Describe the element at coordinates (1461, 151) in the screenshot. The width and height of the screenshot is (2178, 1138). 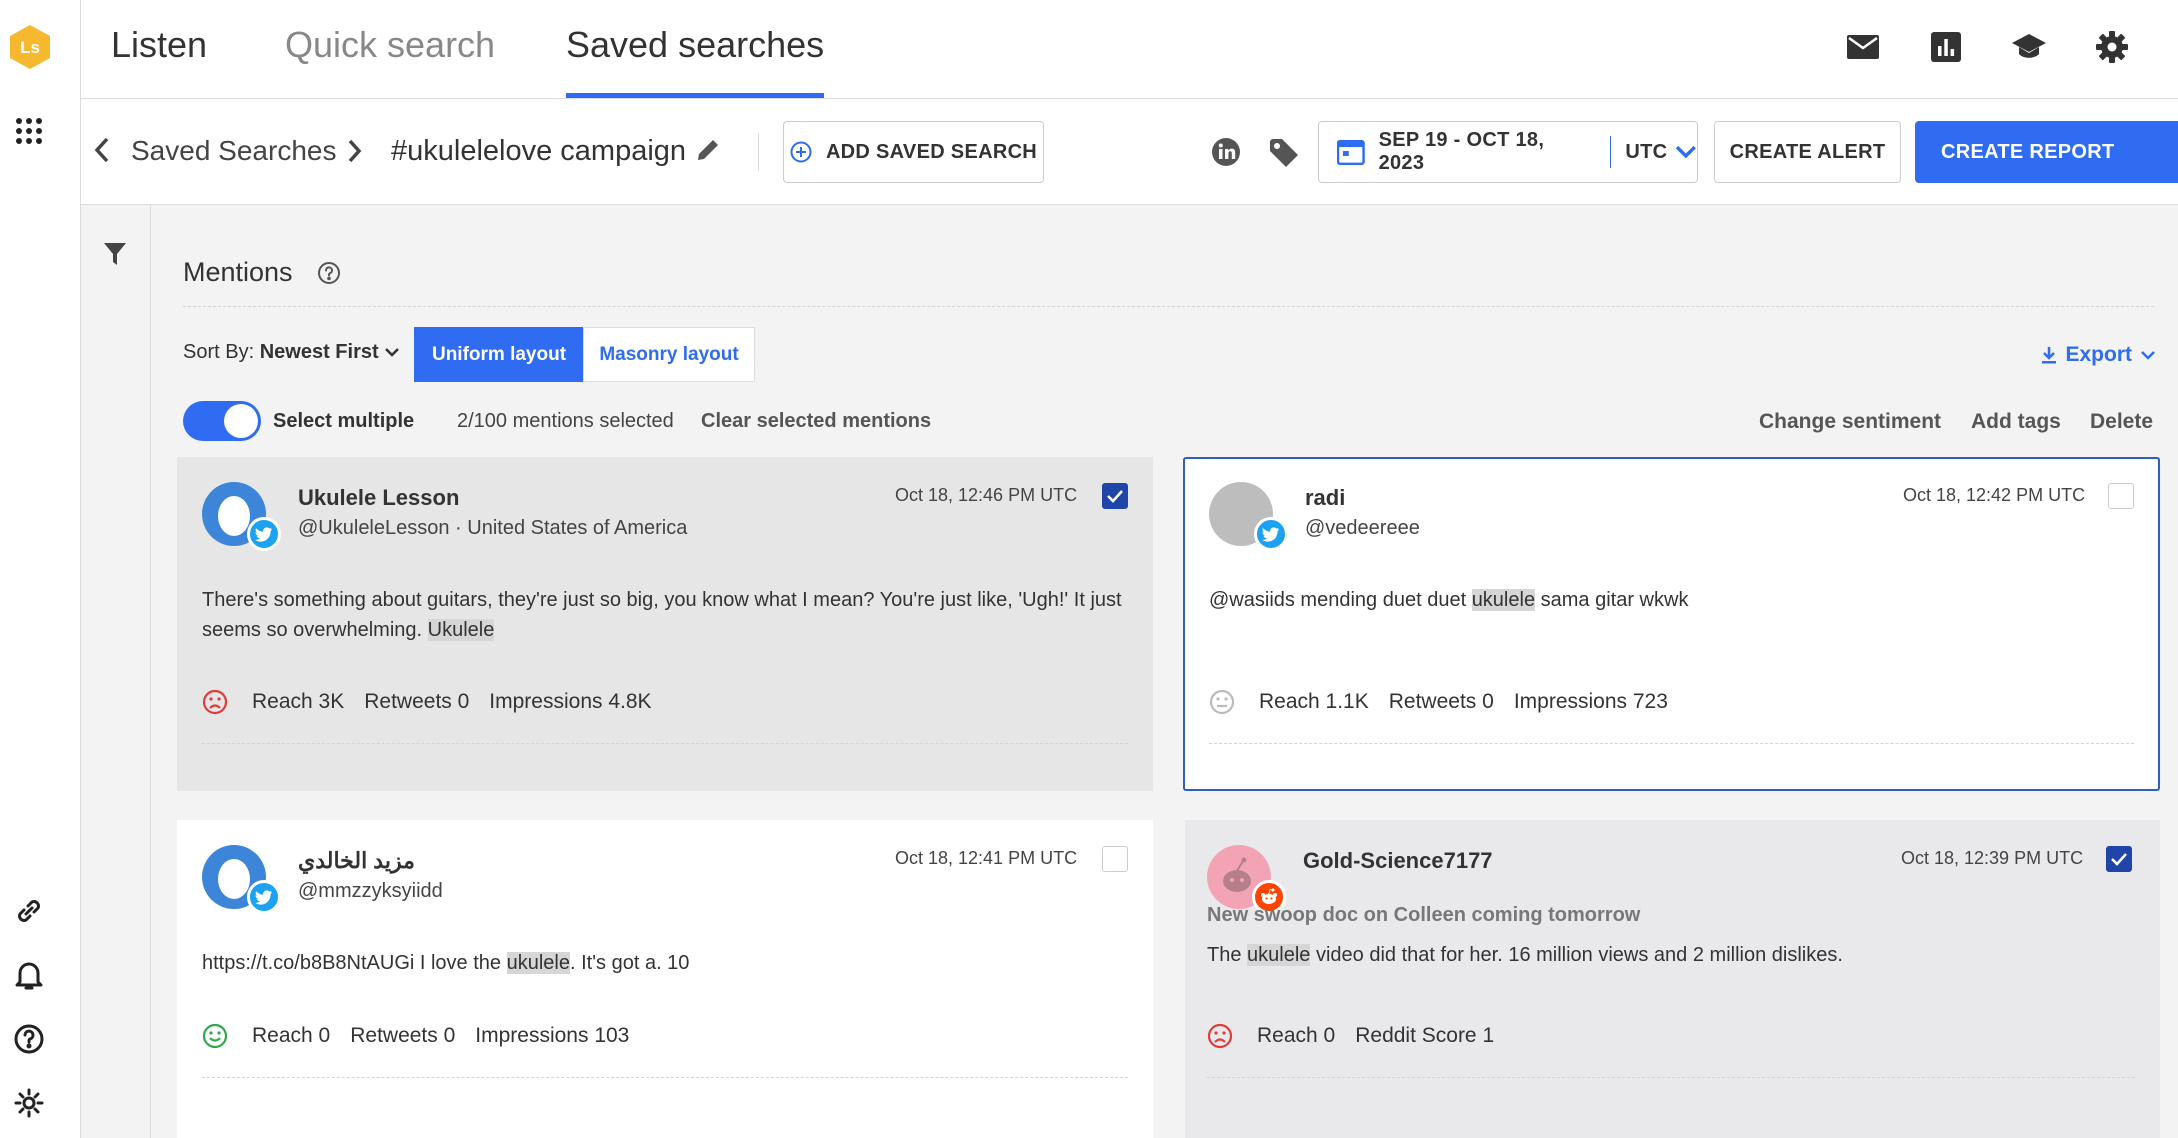
I see `date-range-value: SEP 19 - OCT 18, 2023` at that location.